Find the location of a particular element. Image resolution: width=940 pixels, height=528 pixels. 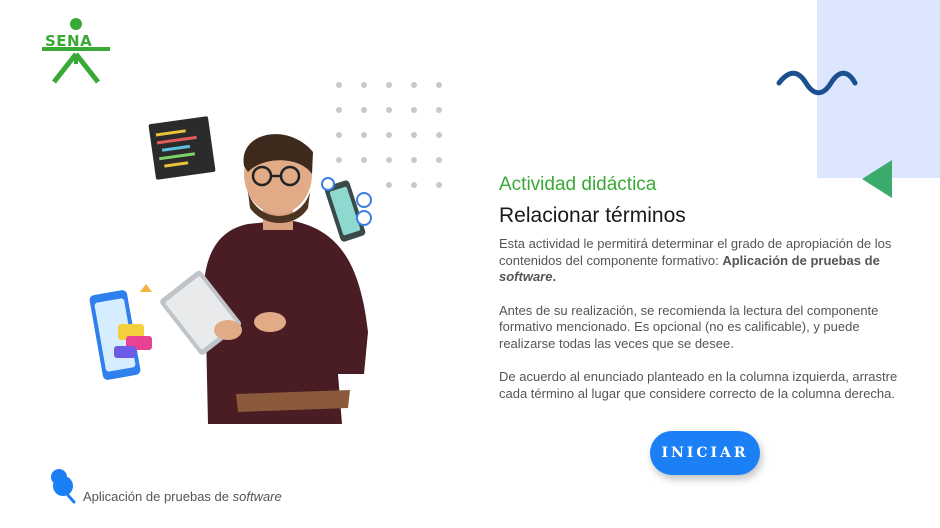

course-name: Aplicación de pruebas de software is located at coordinates (182, 496).